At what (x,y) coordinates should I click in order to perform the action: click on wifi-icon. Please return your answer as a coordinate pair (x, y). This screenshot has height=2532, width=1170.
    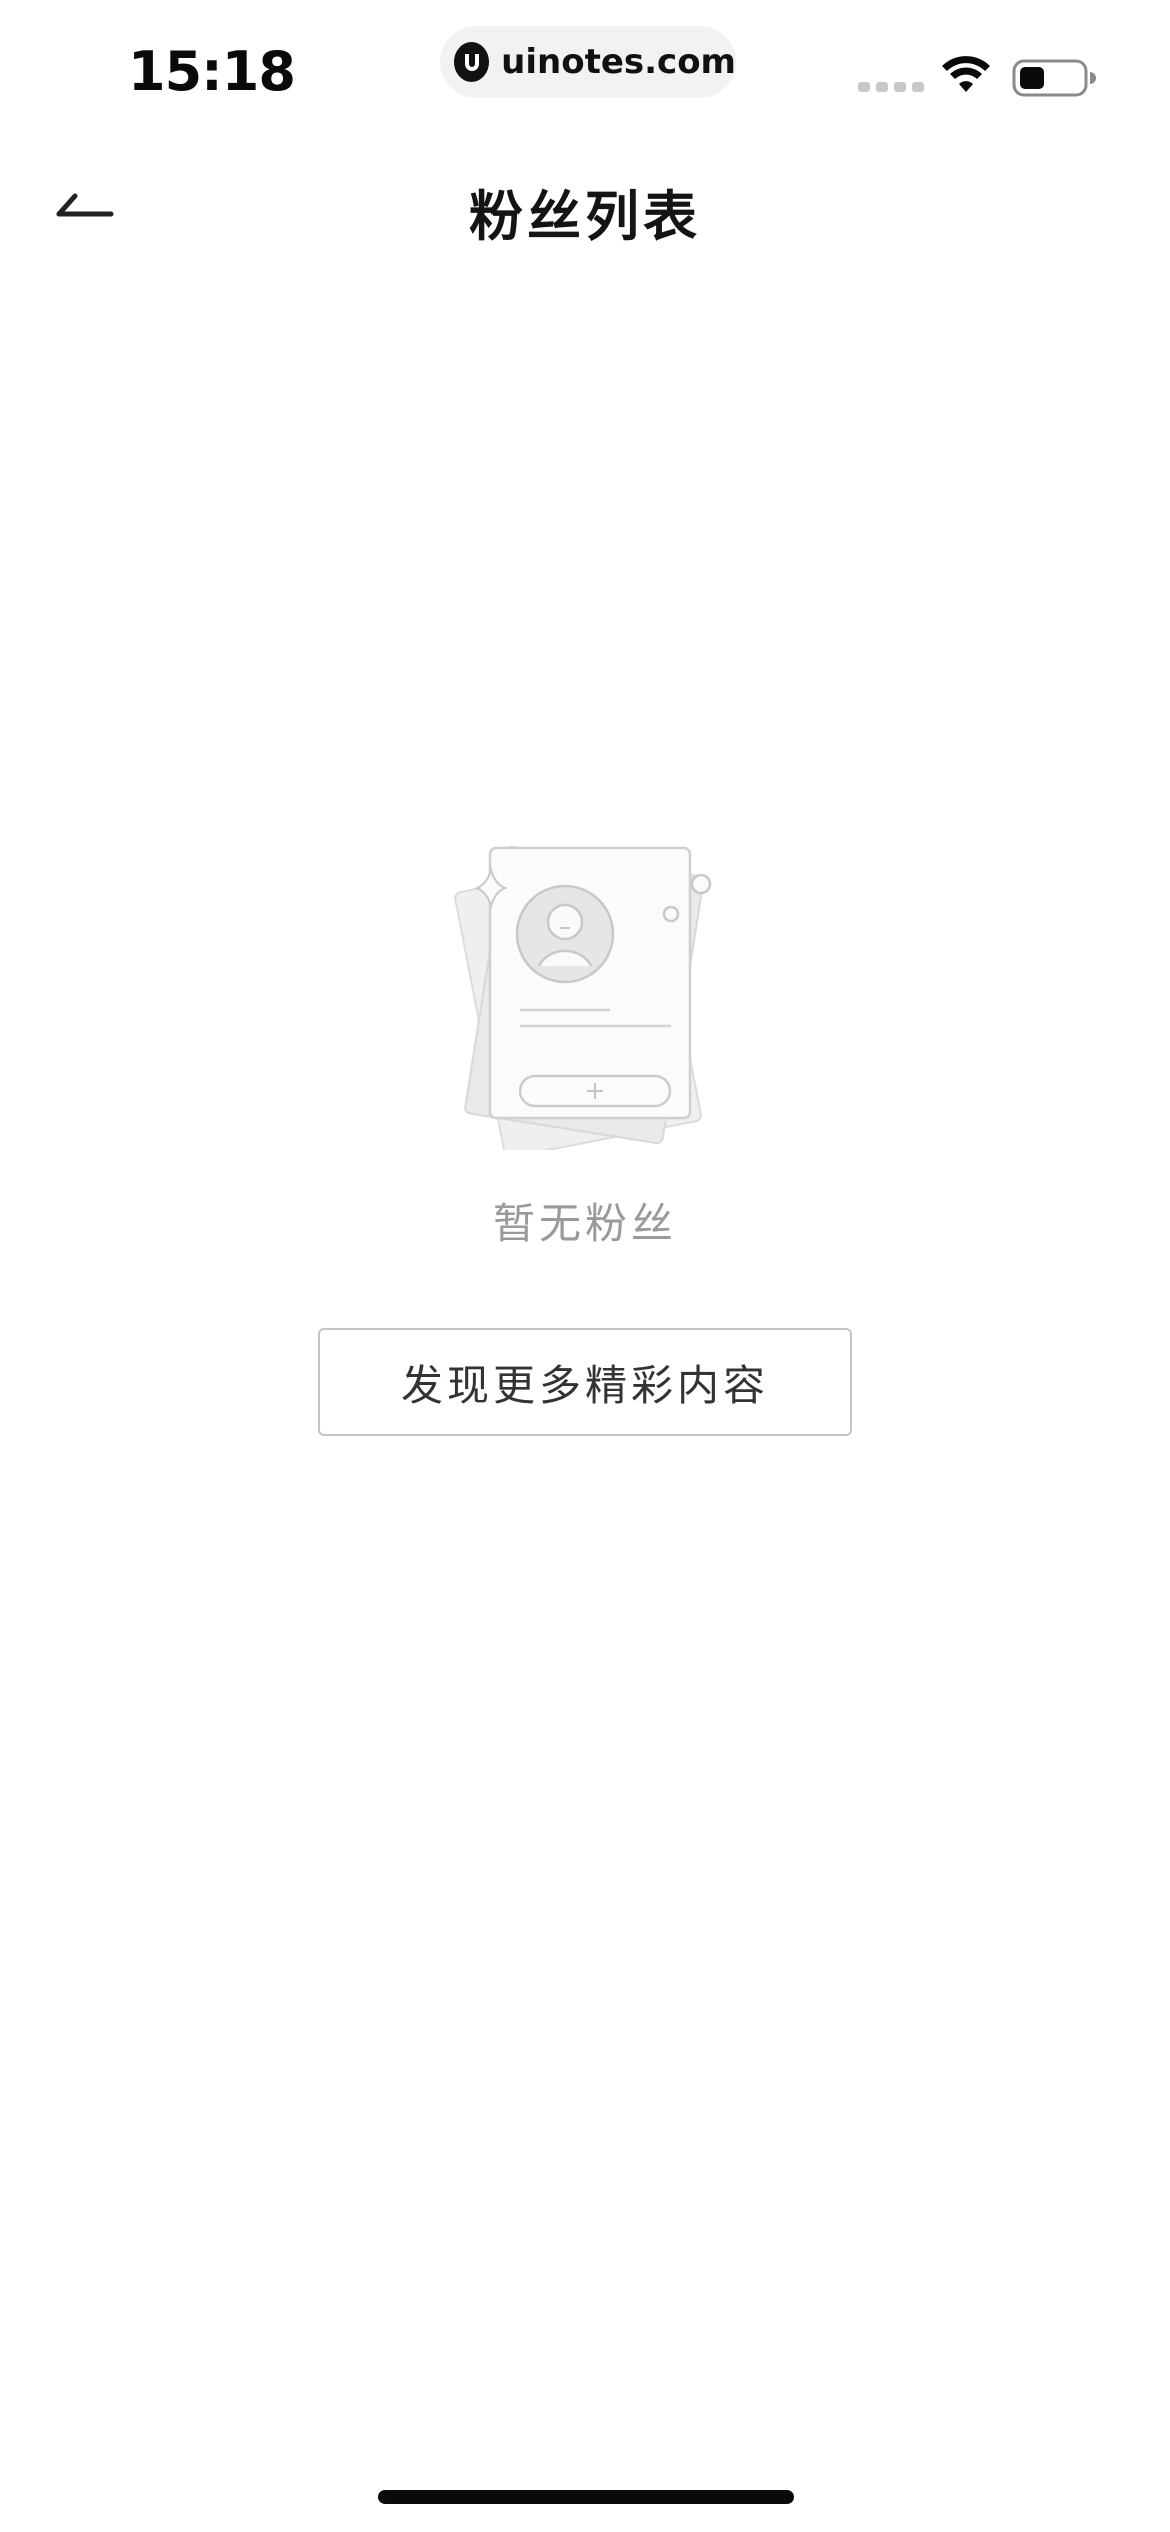
    Looking at the image, I should click on (966, 74).